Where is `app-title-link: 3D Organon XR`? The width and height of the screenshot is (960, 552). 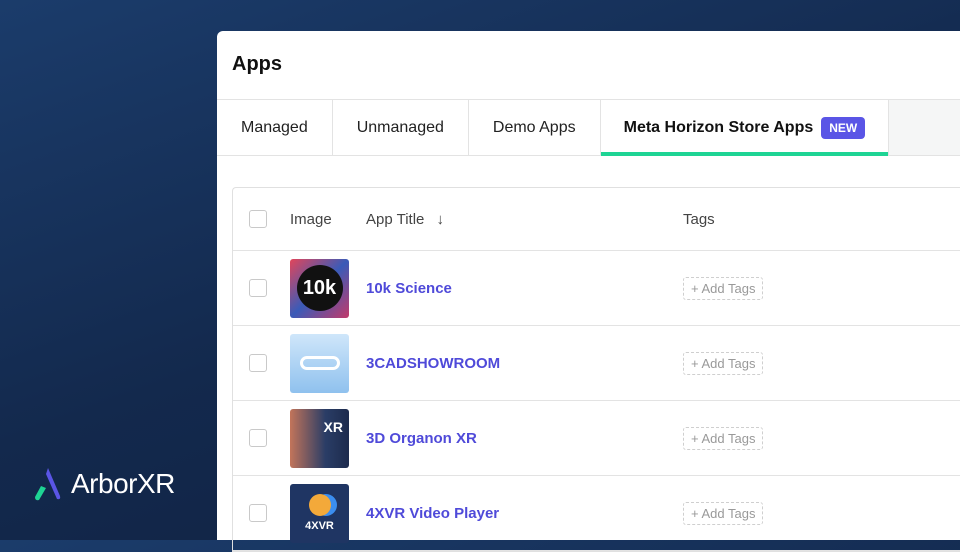 app-title-link: 3D Organon XR is located at coordinates (421, 438).